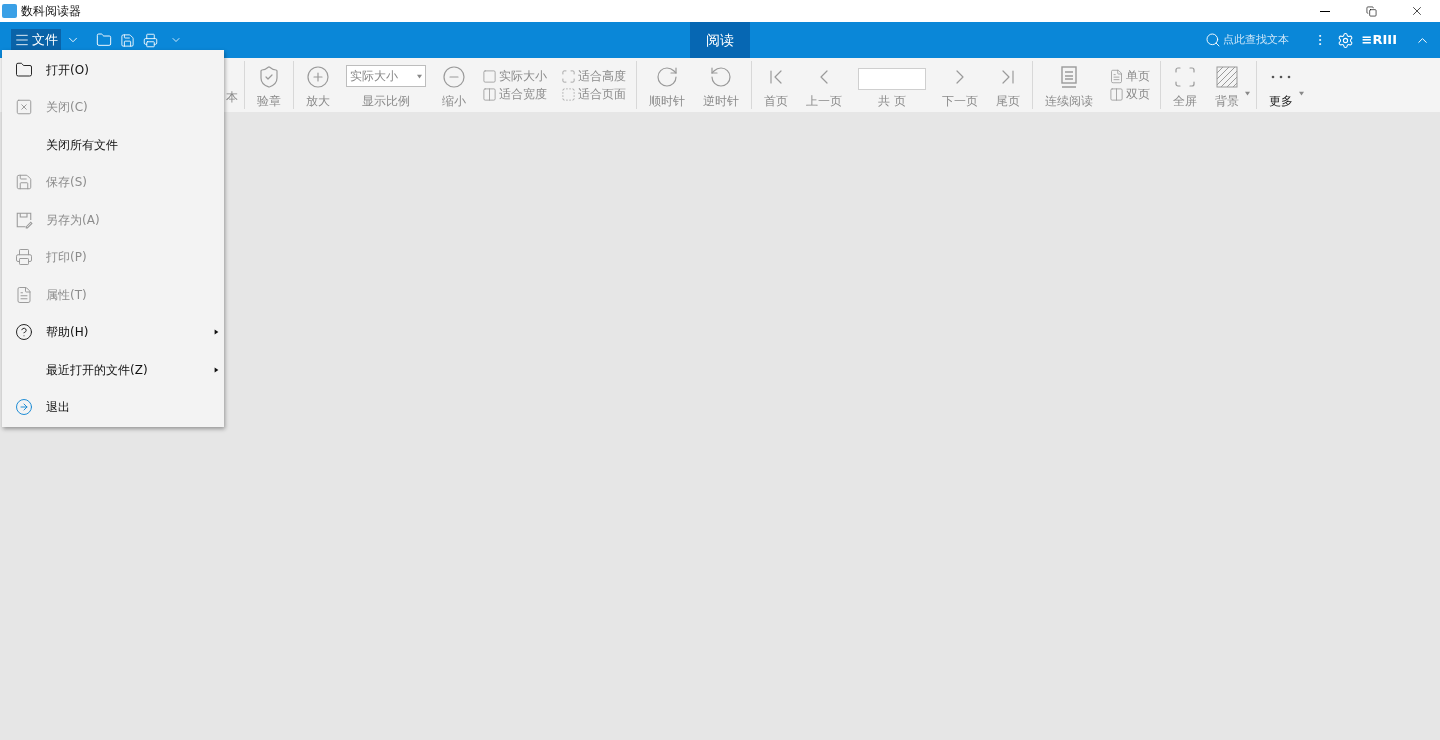  What do you see at coordinates (667, 77) in the screenshot?
I see `rotate-clockwise-icon` at bounding box center [667, 77].